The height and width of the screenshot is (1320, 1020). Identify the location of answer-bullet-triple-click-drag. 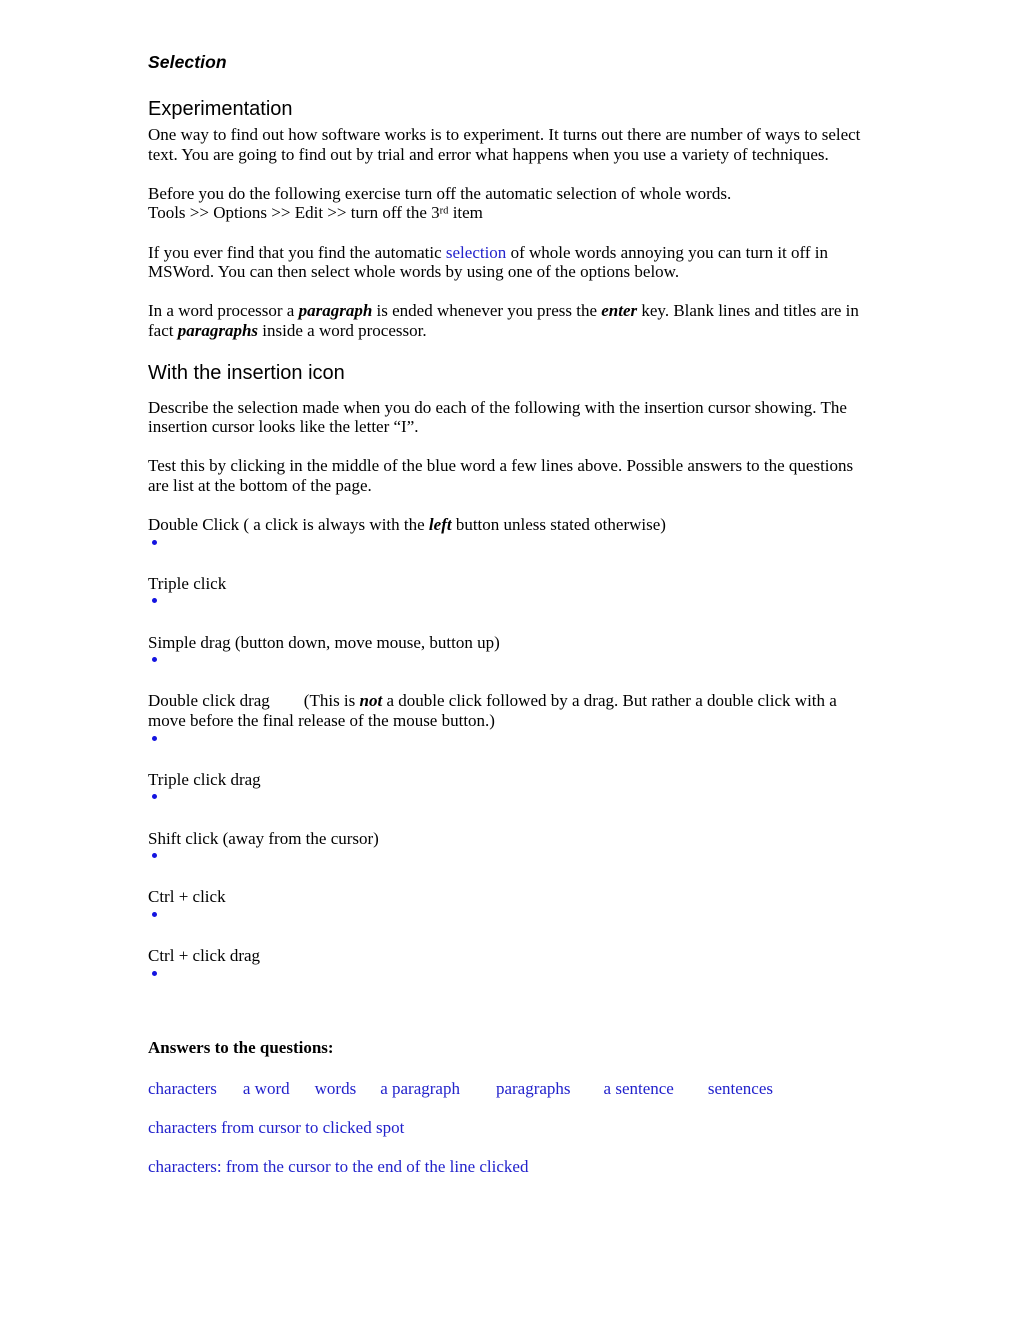
(509, 799).